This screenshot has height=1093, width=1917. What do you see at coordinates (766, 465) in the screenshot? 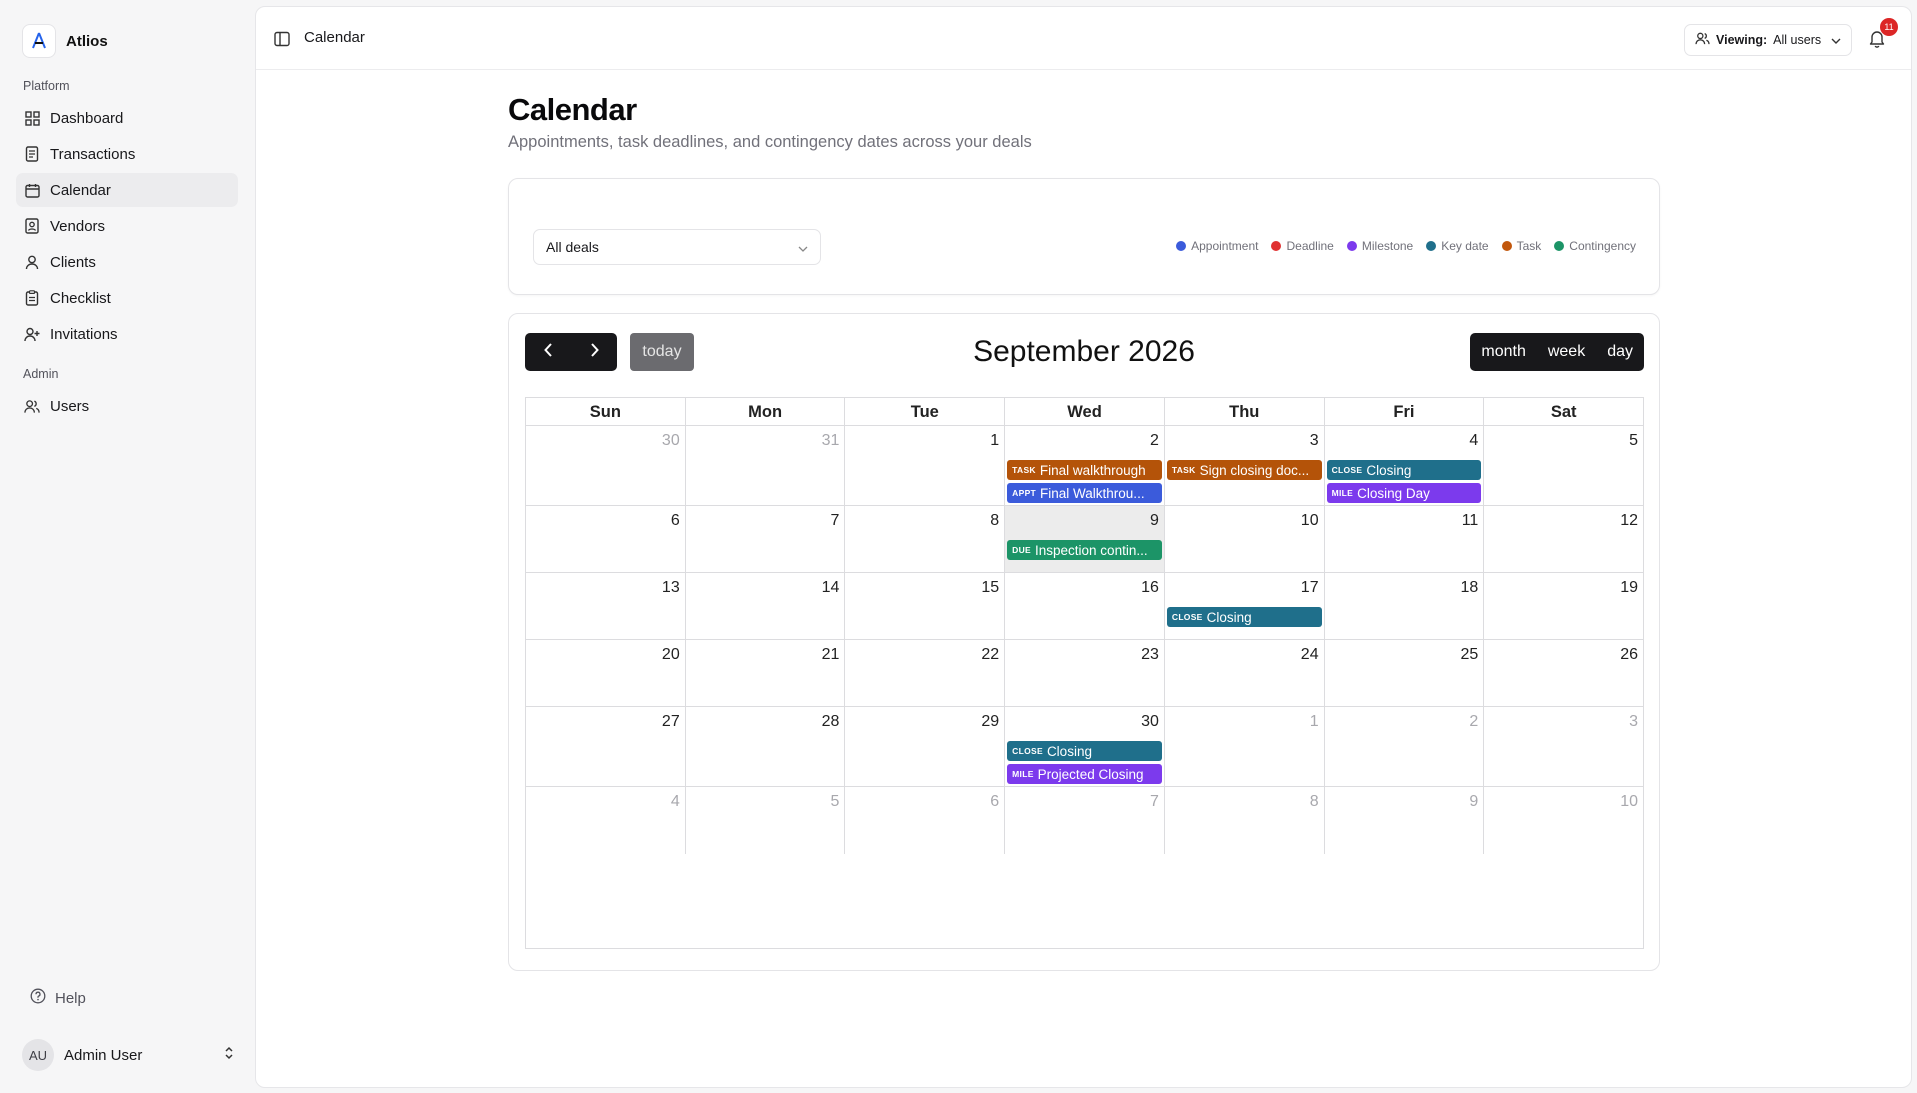
I see `calendar-day-cell: 31` at bounding box center [766, 465].